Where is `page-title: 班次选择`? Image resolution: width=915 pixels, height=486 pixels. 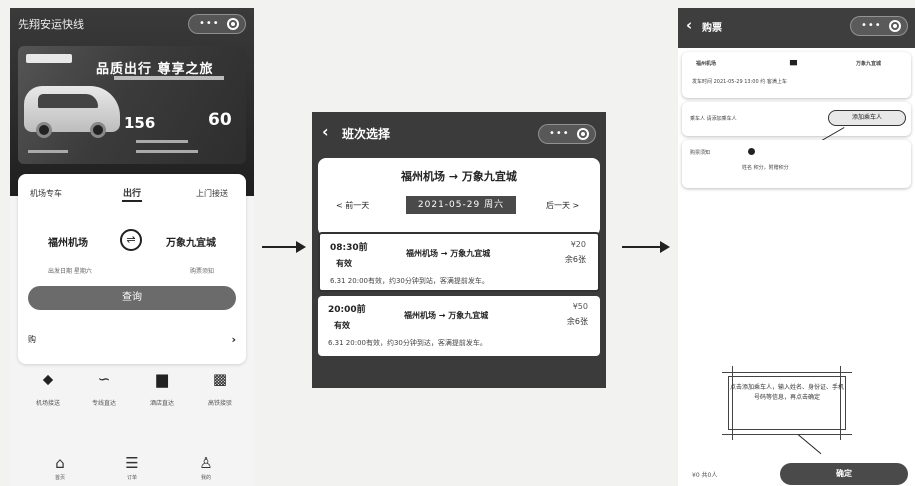
page-title: 班次选择 is located at coordinates (366, 134).